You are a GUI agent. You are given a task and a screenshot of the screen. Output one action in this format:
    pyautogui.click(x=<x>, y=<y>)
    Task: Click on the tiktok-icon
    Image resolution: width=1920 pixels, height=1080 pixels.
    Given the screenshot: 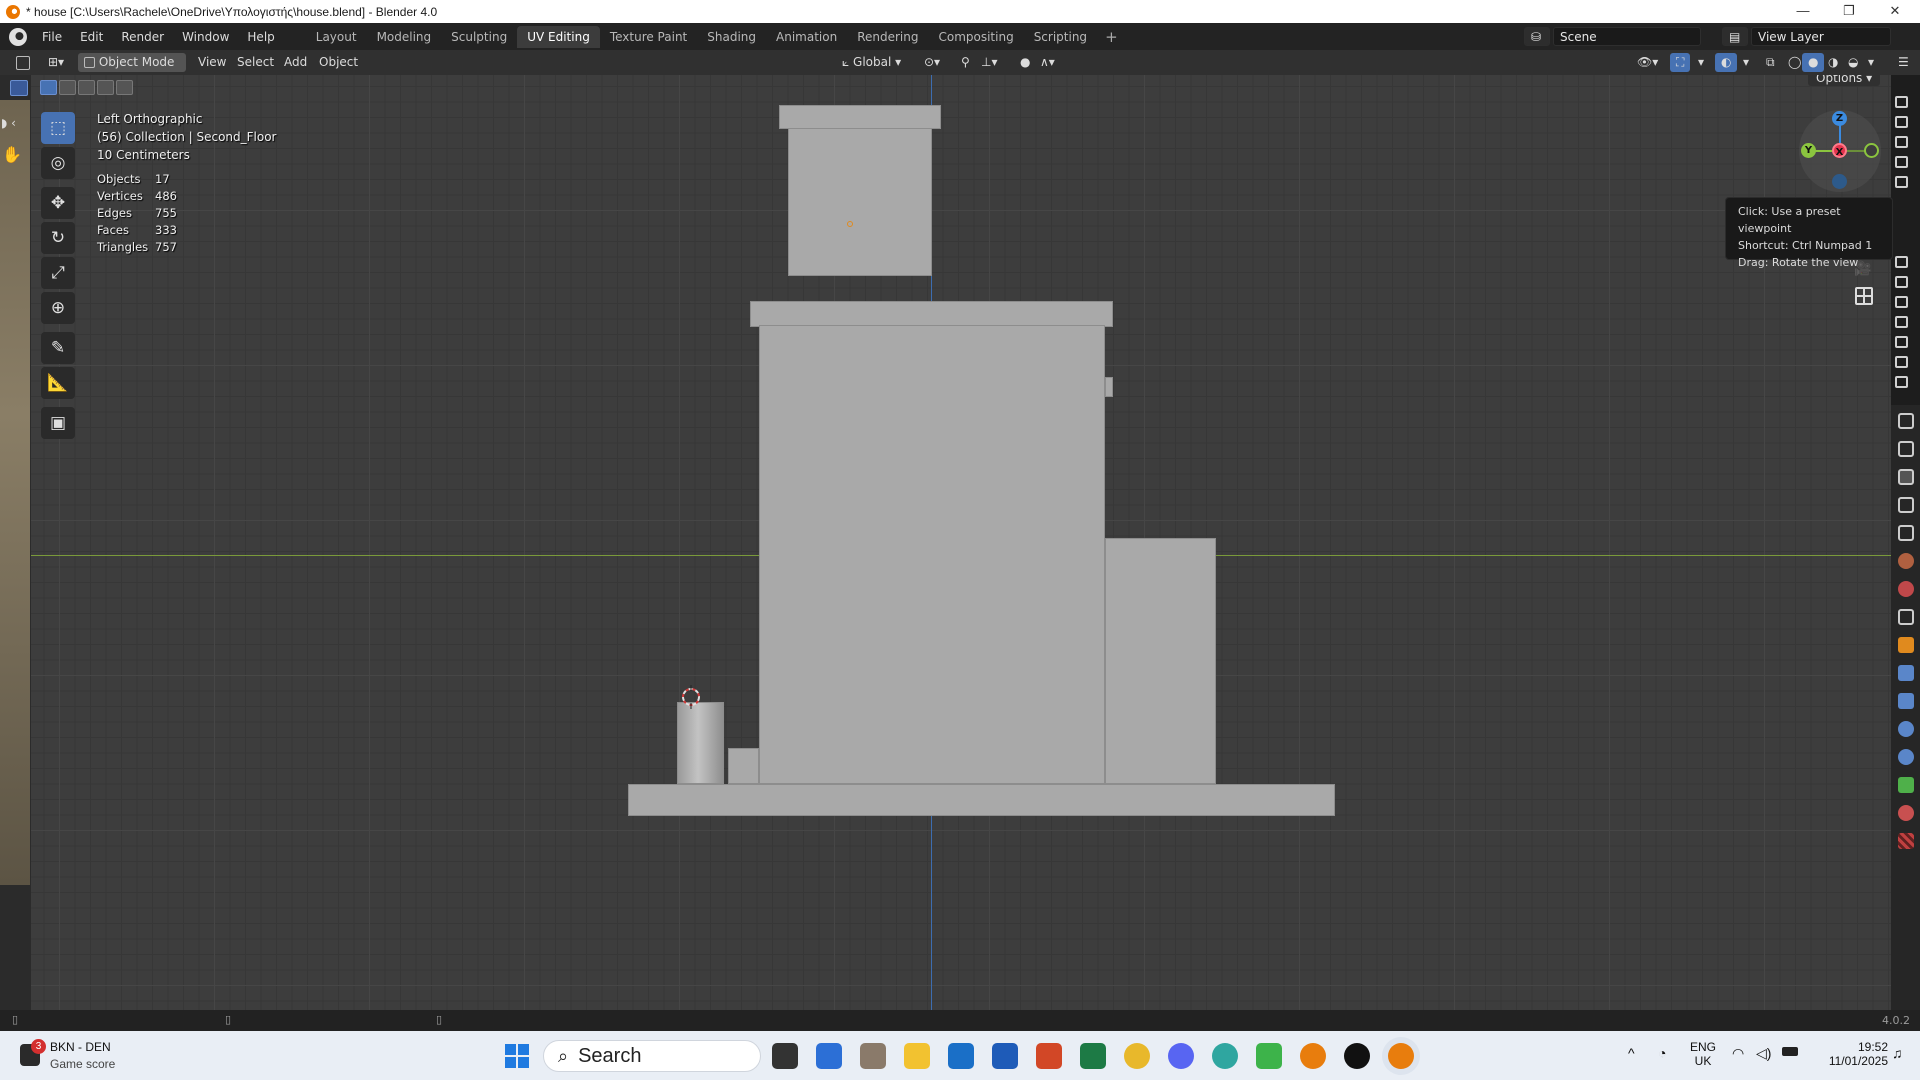 What is the action you would take?
    pyautogui.click(x=1357, y=1056)
    